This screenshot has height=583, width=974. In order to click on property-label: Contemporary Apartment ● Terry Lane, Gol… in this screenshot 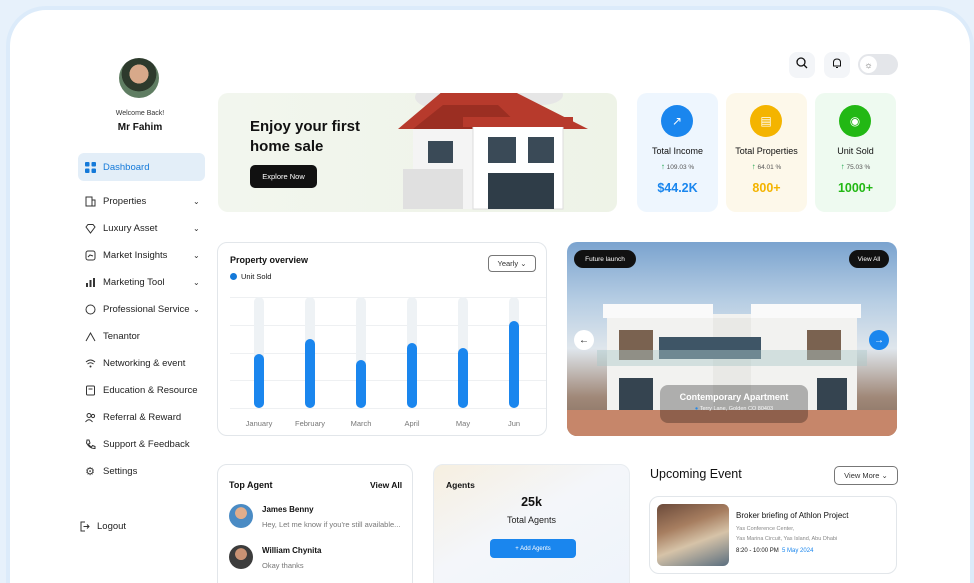, I will do `click(734, 404)`.